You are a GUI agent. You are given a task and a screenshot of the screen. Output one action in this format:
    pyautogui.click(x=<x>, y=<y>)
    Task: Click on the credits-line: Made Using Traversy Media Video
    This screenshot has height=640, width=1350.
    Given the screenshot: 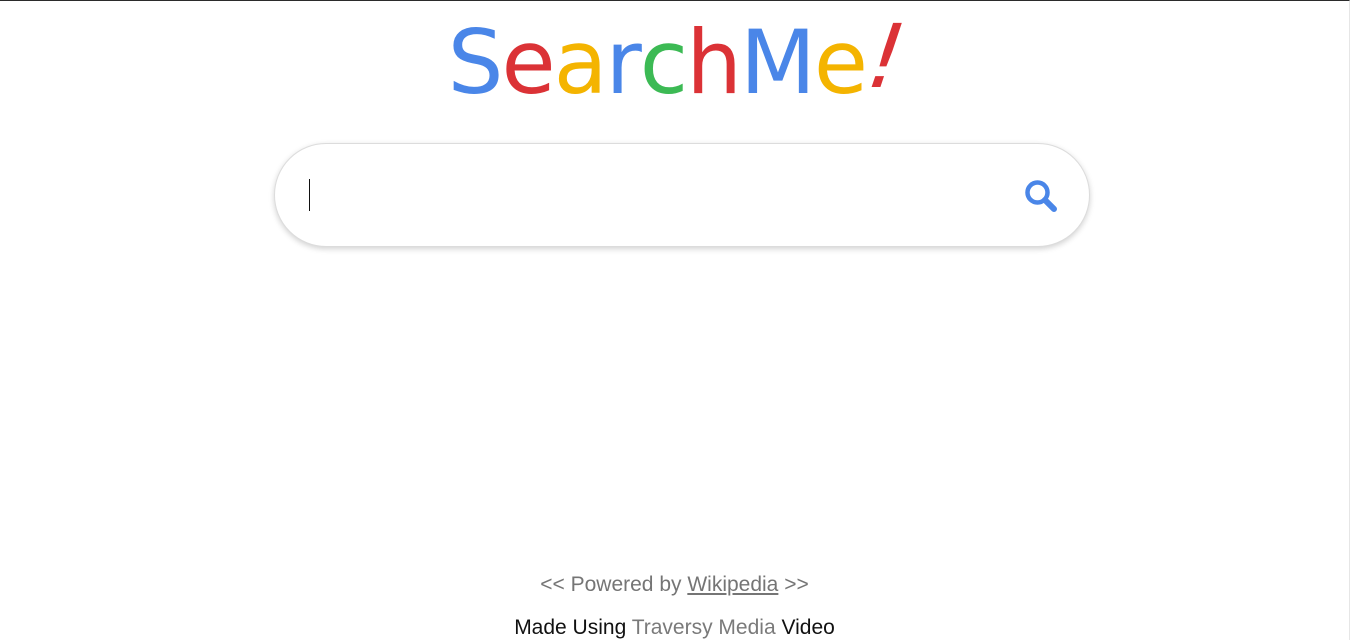 What is the action you would take?
    pyautogui.click(x=674, y=627)
    